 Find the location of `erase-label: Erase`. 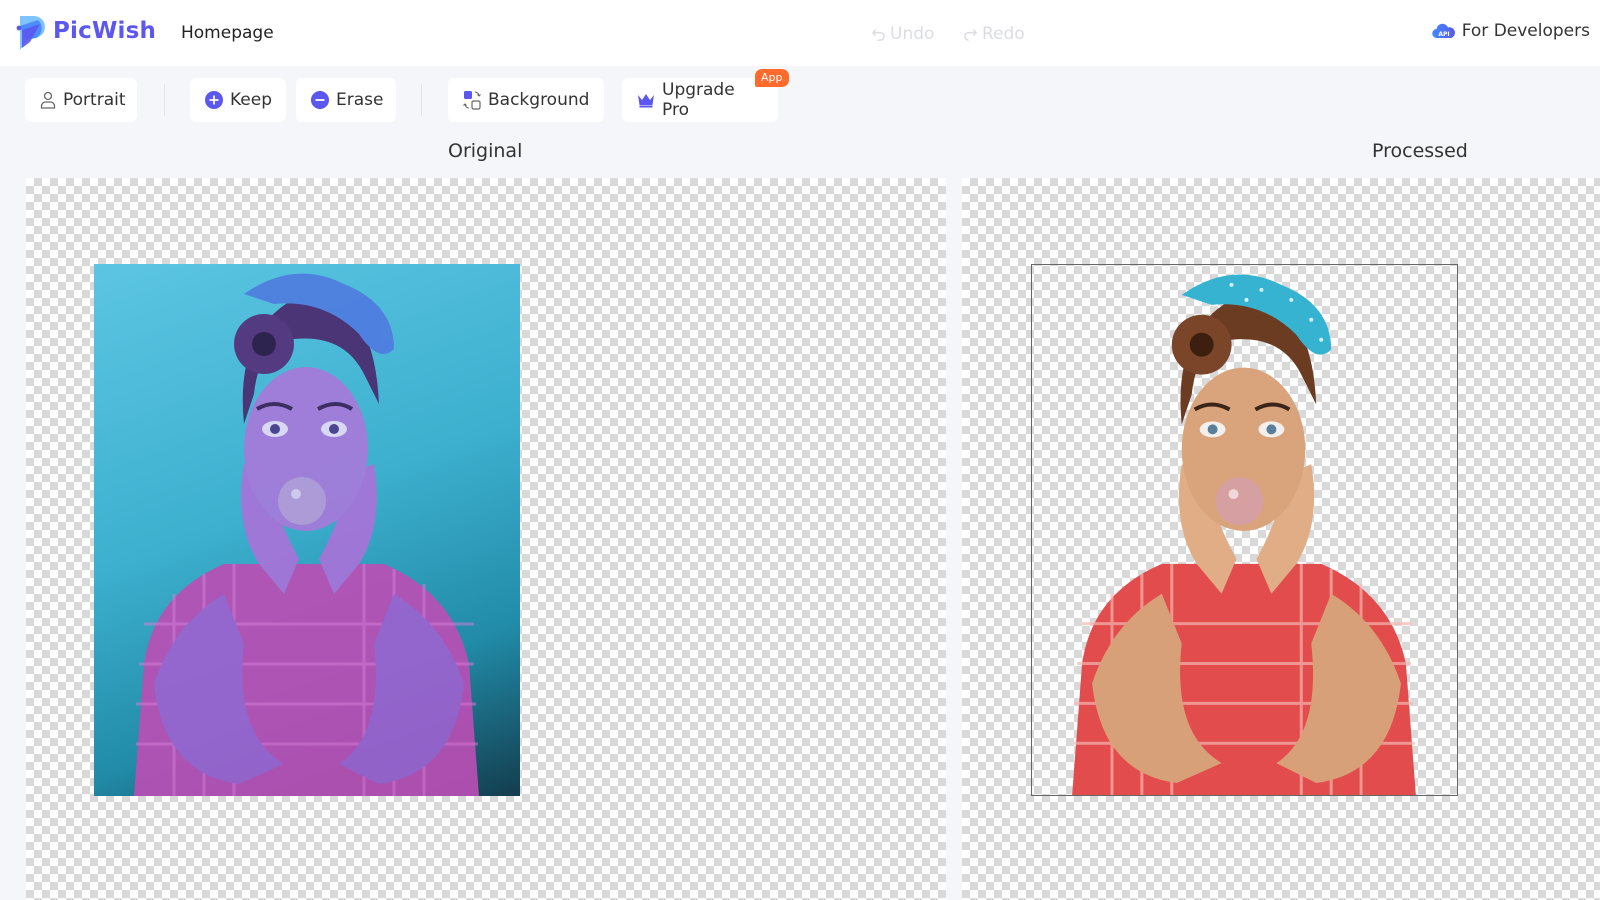

erase-label: Erase is located at coordinates (360, 100).